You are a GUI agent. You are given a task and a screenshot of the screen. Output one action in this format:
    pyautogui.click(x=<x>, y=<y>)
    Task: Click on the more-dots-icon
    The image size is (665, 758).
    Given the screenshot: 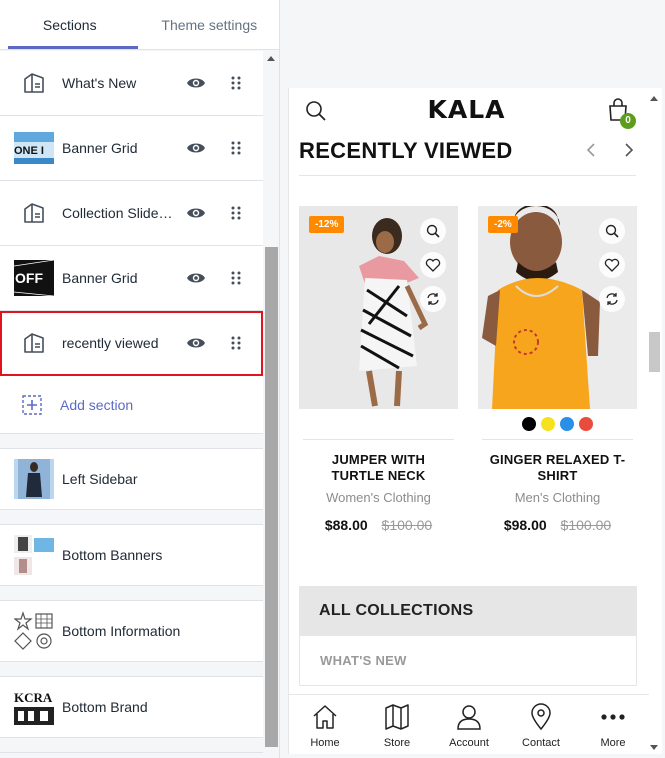 What is the action you would take?
    pyautogui.click(x=613, y=717)
    